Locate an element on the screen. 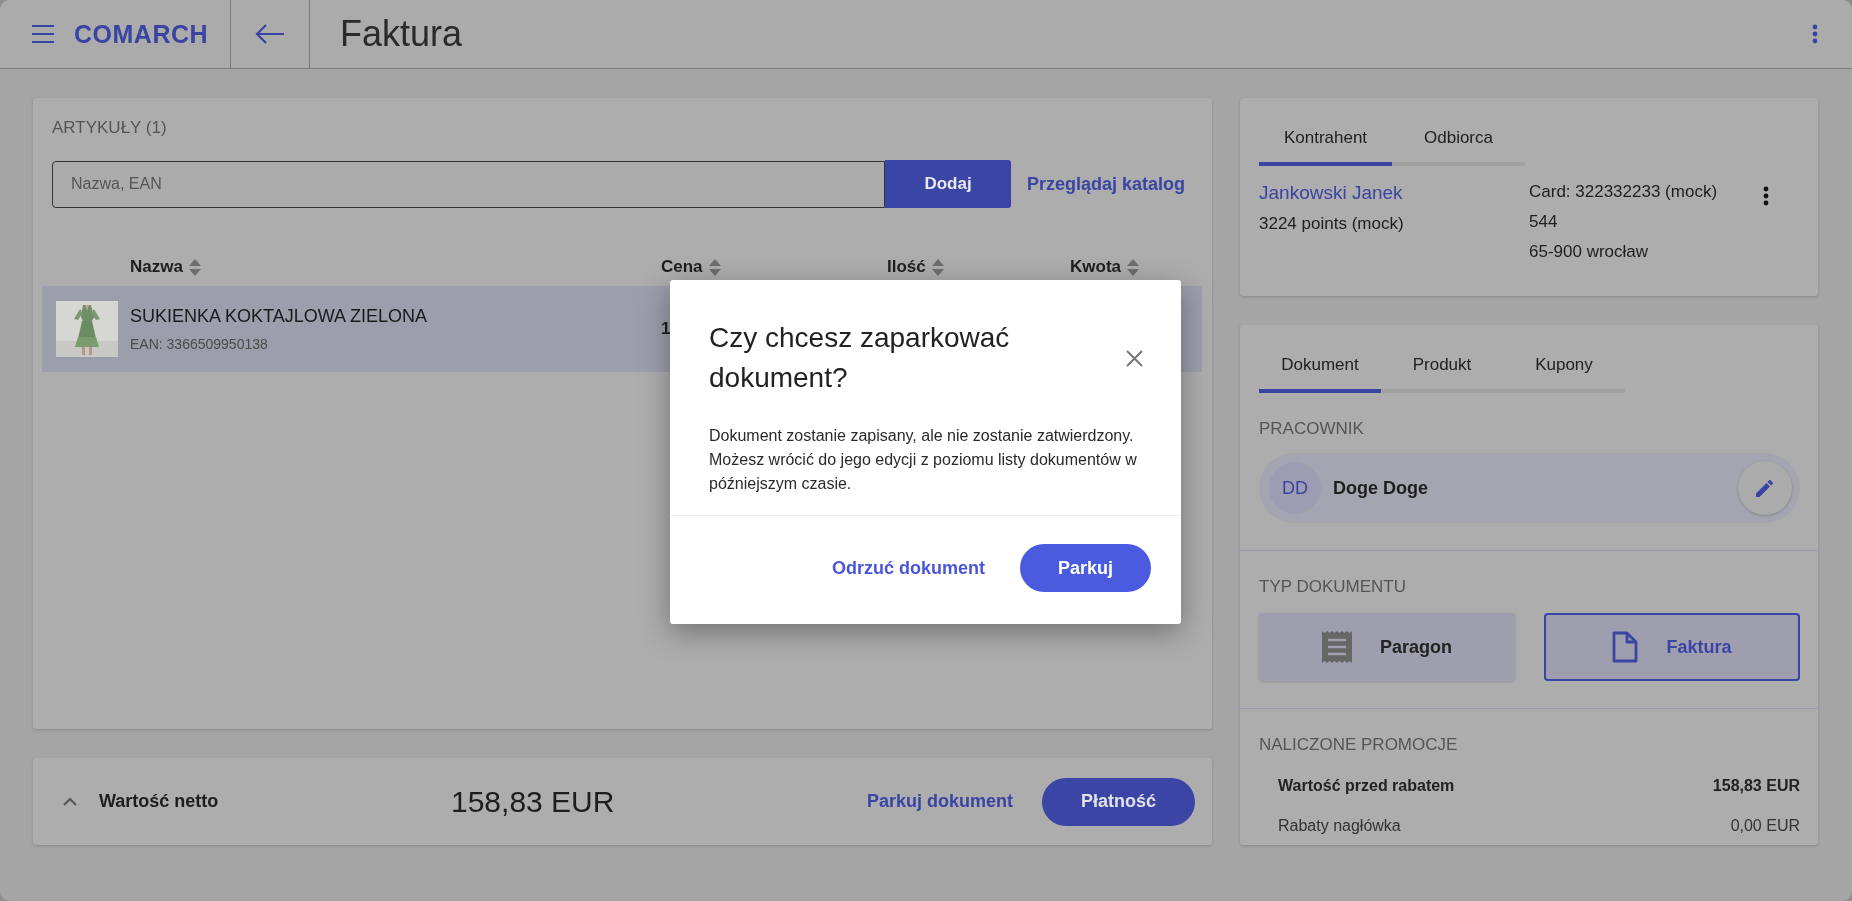 This screenshot has height=901, width=1852. document-icon is located at coordinates (1625, 647).